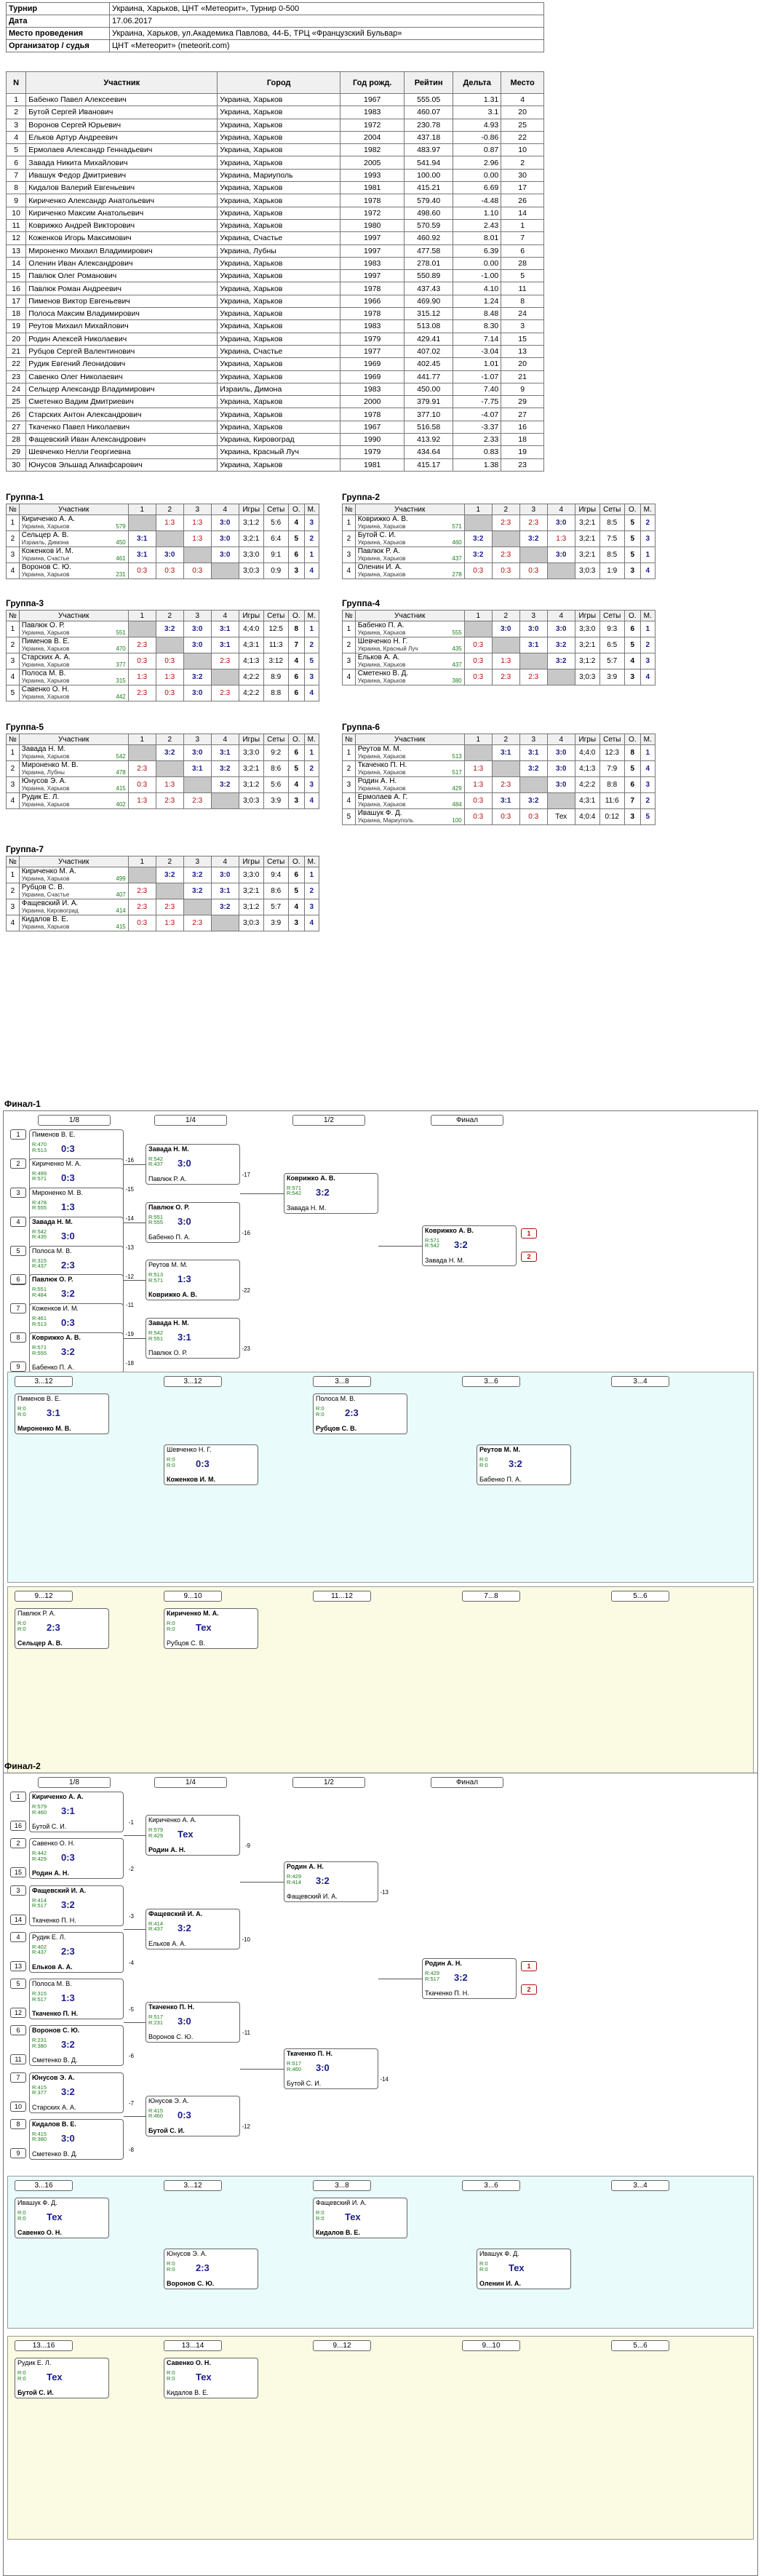 The height and width of the screenshot is (2576, 761). Describe the element at coordinates (39, 2232) in the screenshot. I see `match-player-2: Савенко О. Н.` at that location.